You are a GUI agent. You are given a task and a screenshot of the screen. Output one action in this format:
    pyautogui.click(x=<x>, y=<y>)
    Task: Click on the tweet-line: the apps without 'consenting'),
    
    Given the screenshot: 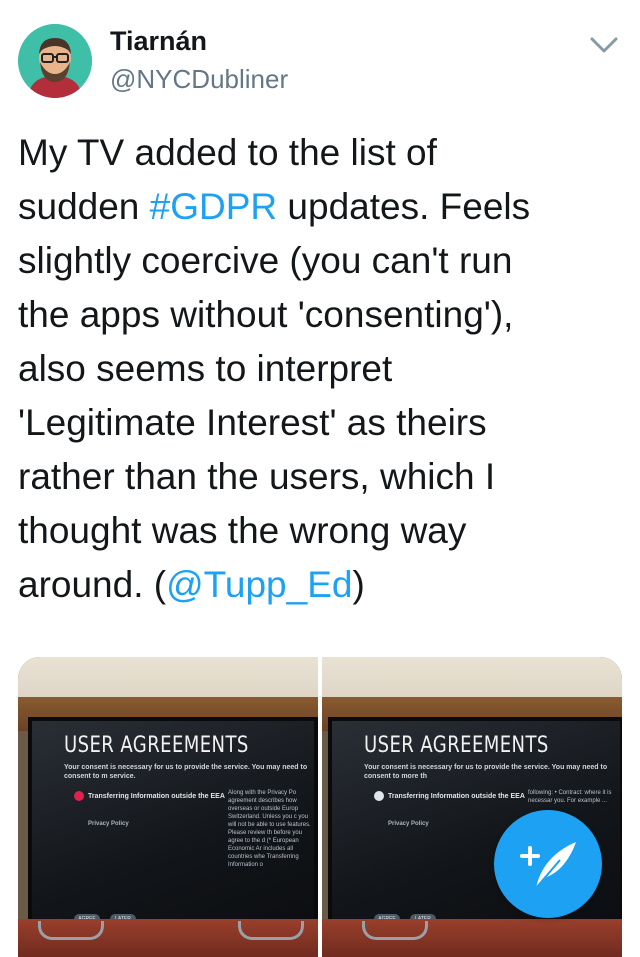 What is the action you would take?
    pyautogui.click(x=318, y=315)
    